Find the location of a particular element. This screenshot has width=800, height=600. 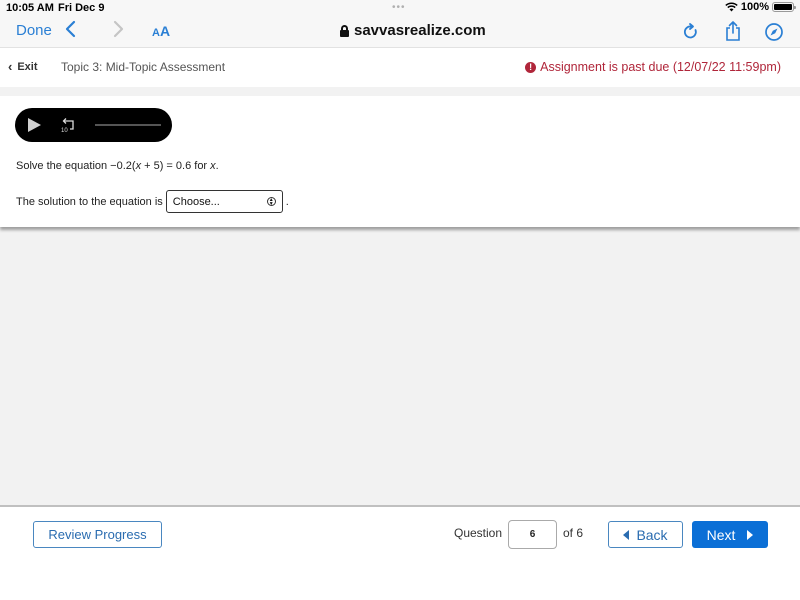

prompt-text: + 5) = 0.6 for is located at coordinates (176, 166).